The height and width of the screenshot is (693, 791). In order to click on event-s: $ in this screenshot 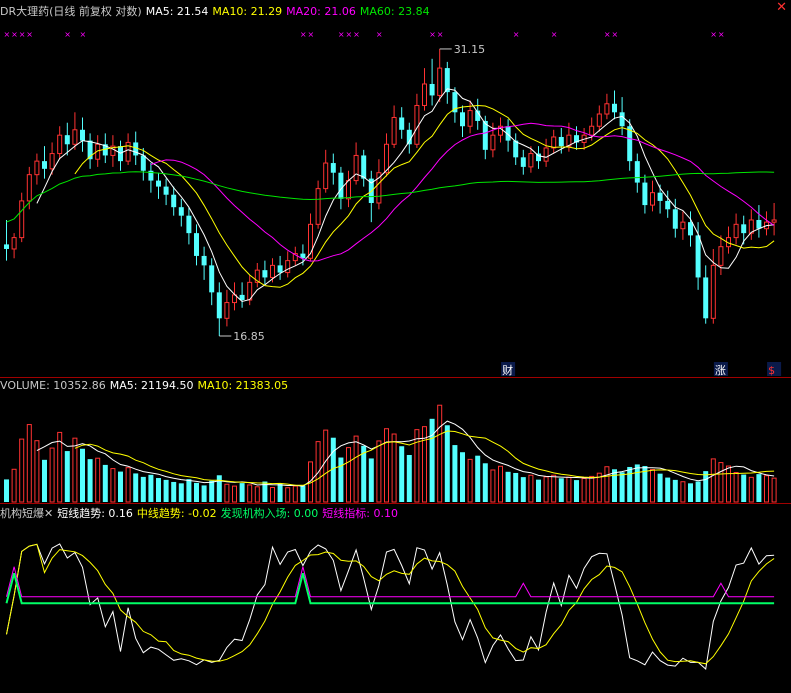, I will do `click(774, 369)`.